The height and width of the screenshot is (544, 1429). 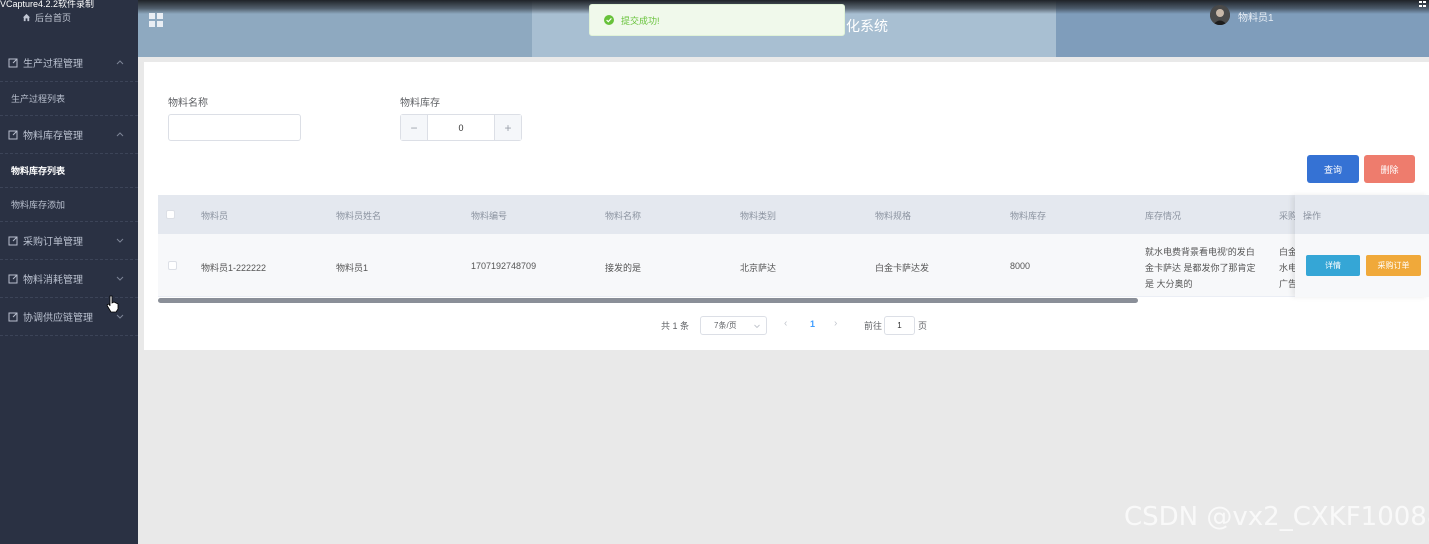 I want to click on sidebar-item-label: 物料库存添加, so click(x=38, y=205).